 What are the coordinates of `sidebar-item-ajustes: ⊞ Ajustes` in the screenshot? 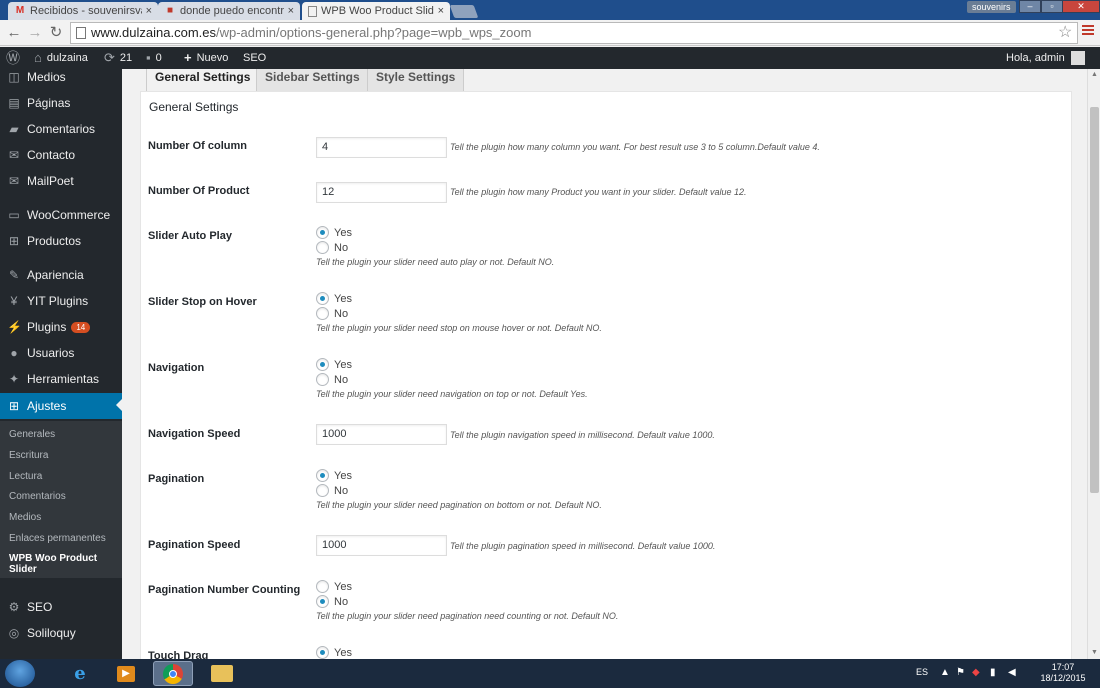 It's located at (61, 406).